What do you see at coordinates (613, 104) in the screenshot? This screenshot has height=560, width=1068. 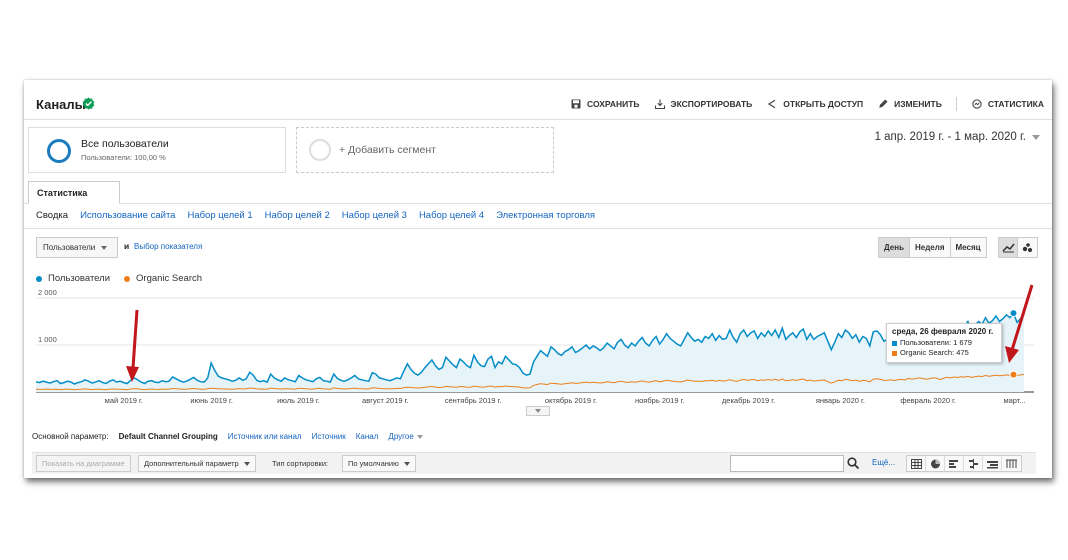 I see `save-label: СОХРАНИТЬ` at bounding box center [613, 104].